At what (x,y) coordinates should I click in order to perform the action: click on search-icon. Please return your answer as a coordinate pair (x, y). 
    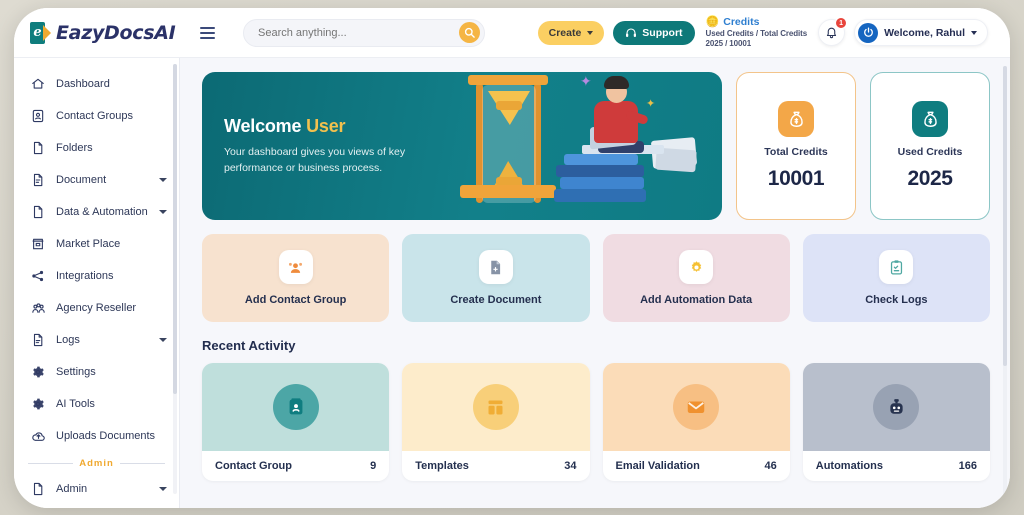
    Looking at the image, I should click on (469, 32).